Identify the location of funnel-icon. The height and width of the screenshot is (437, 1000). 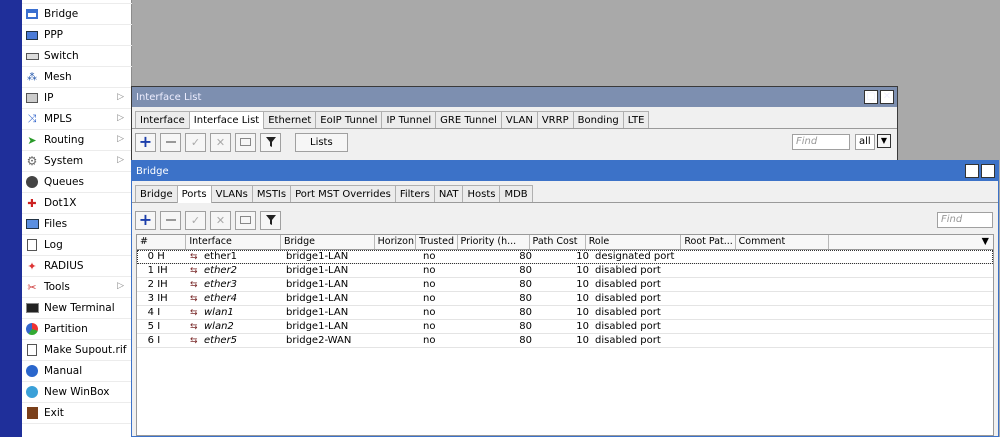
(270, 220).